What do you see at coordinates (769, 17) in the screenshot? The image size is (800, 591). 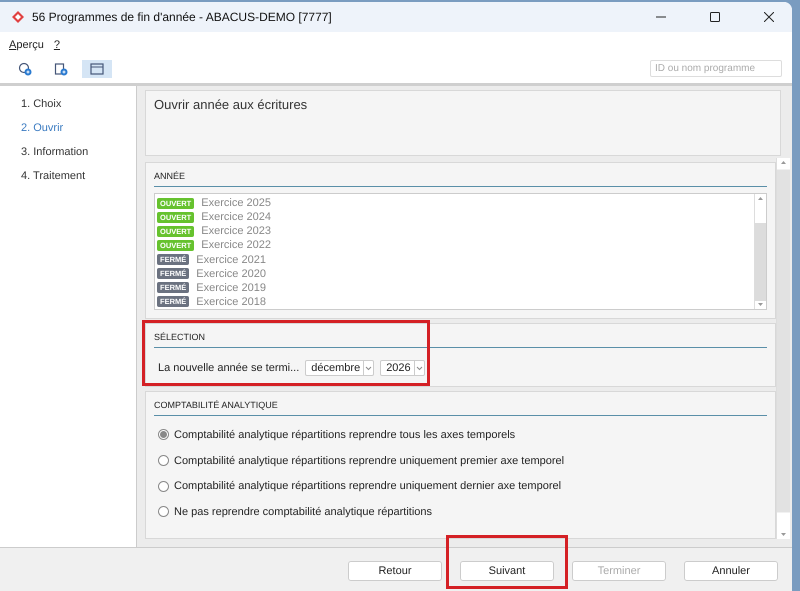 I see `close-icon` at bounding box center [769, 17].